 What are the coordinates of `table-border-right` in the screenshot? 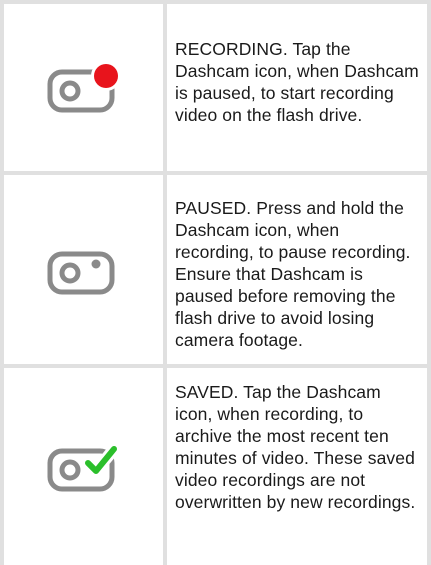 It's located at (429, 282).